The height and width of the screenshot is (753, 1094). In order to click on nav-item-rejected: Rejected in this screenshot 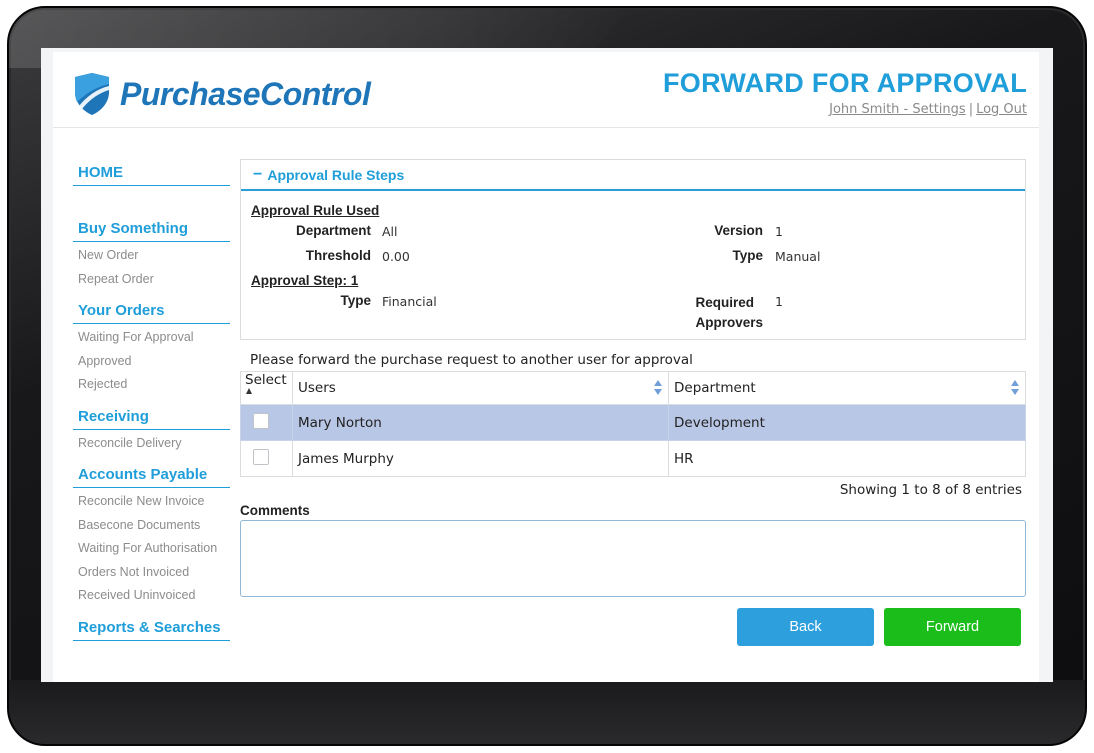, I will do `click(151, 385)`.